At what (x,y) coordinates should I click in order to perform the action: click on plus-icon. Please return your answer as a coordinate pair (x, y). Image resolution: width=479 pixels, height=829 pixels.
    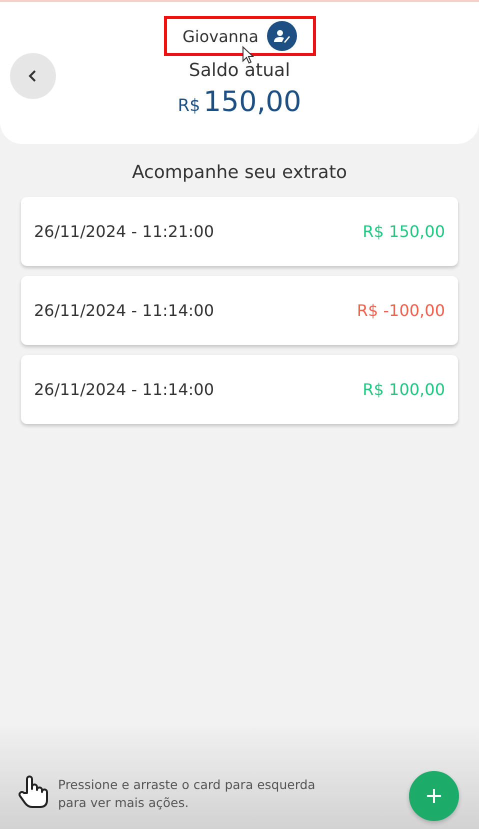
    Looking at the image, I should click on (434, 796).